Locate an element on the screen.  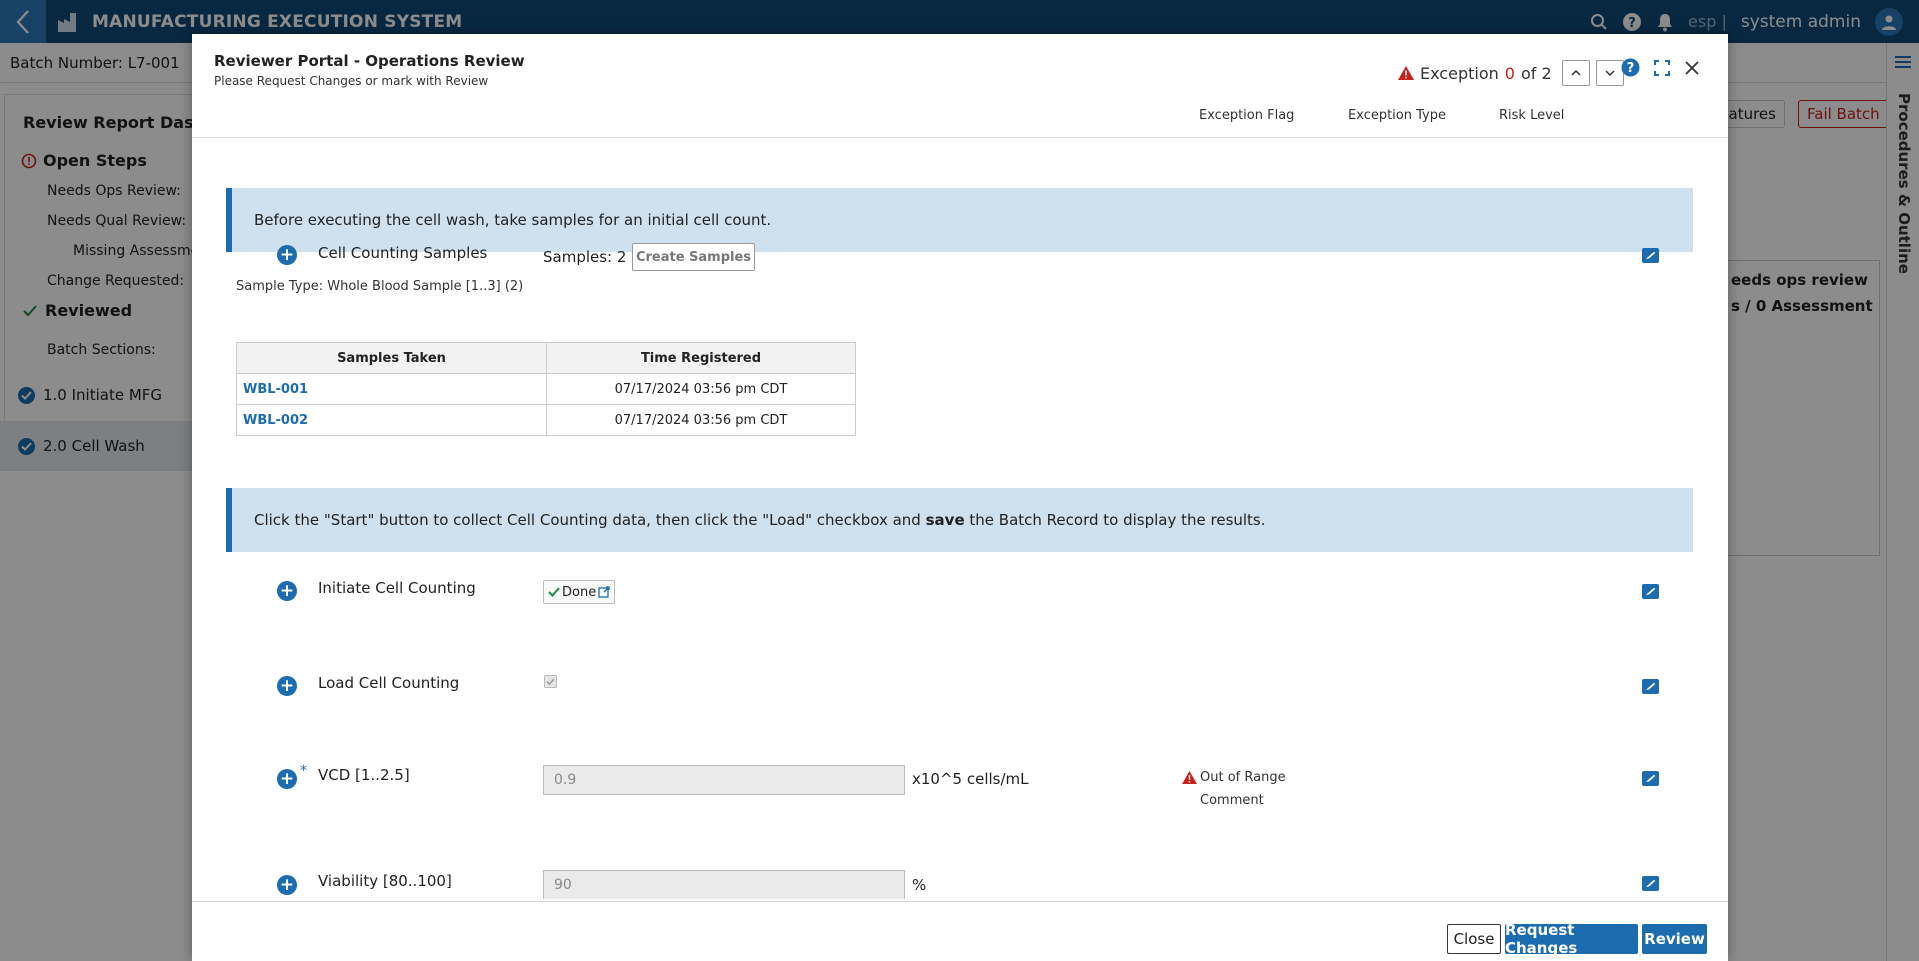
exception-prefix: Exception is located at coordinates (1459, 73).